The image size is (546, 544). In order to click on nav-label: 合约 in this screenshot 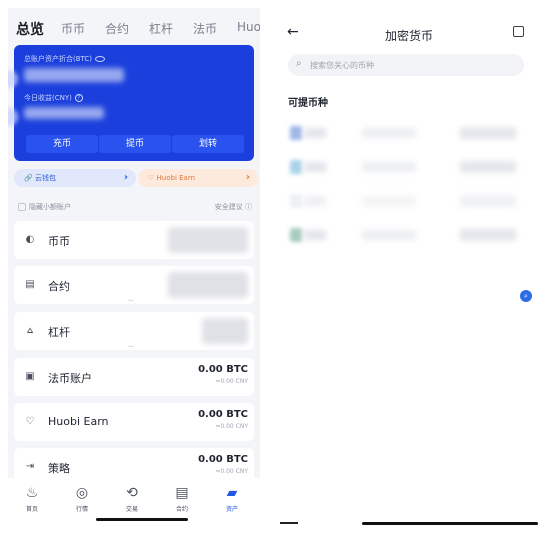, I will do `click(181, 509)`.